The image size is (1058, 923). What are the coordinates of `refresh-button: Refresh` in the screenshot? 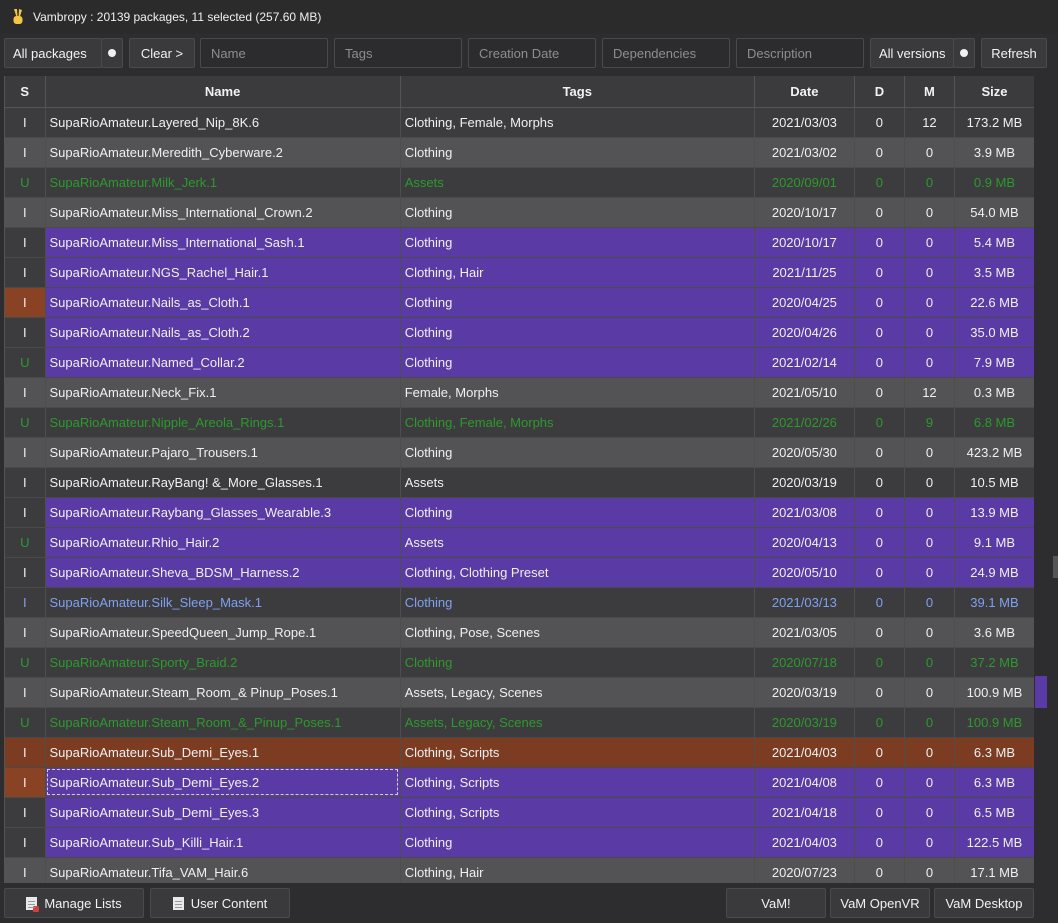 It's located at (1014, 53).